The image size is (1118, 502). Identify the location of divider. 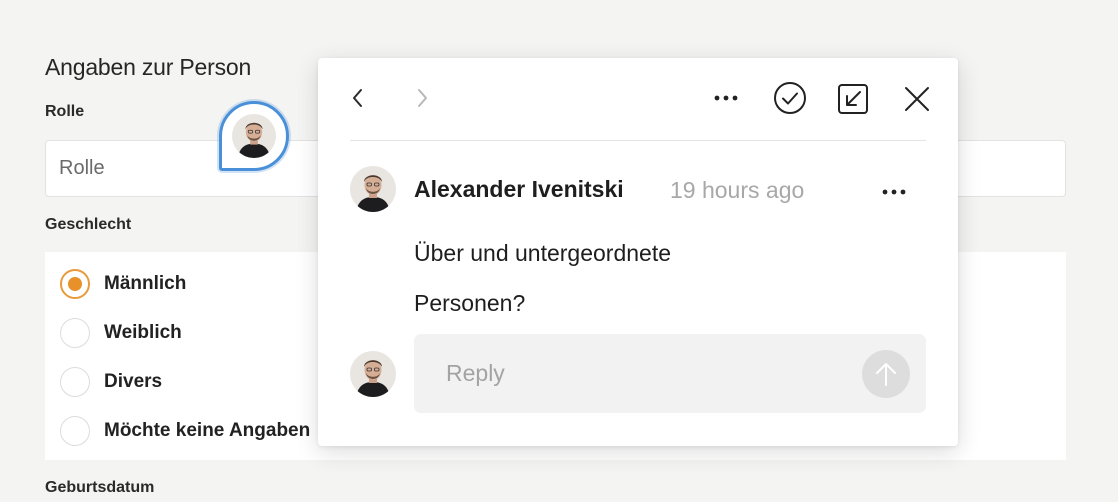
(638, 140).